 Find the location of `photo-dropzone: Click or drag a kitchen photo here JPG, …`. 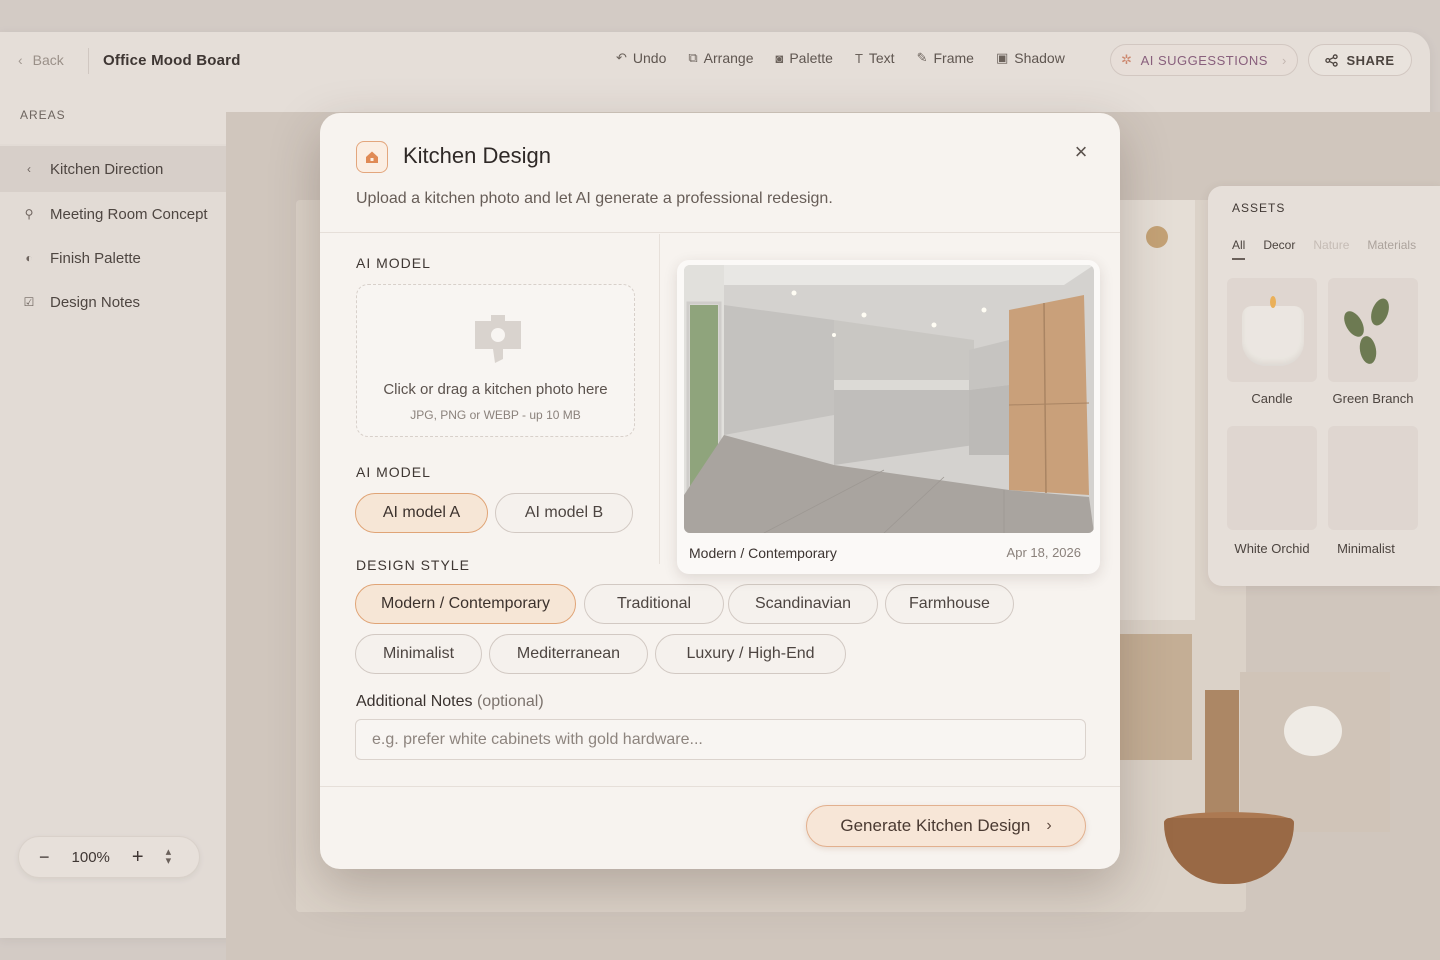

photo-dropzone: Click or drag a kitchen photo here JPG, … is located at coordinates (495, 360).